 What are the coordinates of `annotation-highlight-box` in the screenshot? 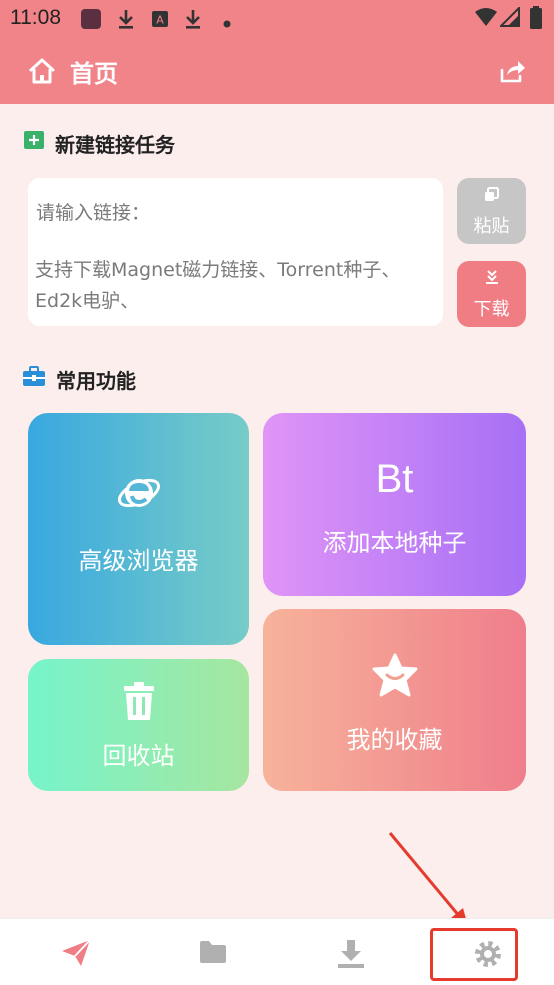 It's located at (474, 954).